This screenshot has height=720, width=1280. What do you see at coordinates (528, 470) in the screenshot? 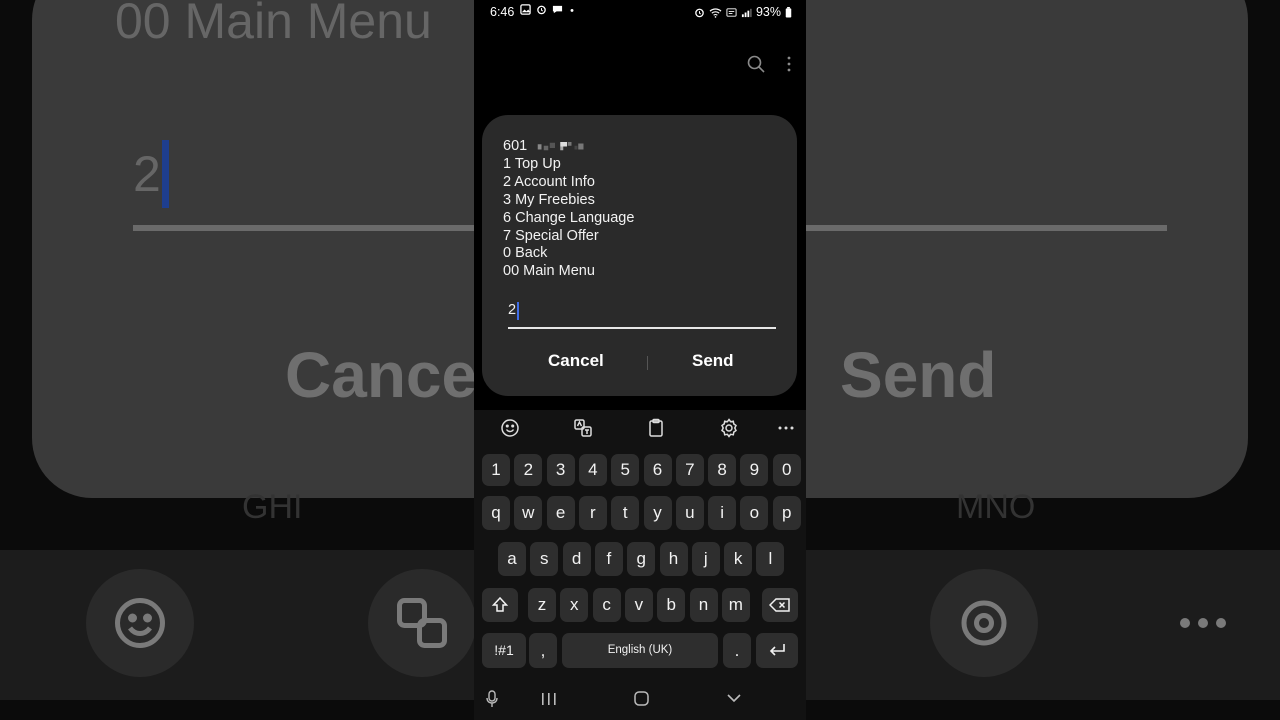
I see `number-key-2: 2` at bounding box center [528, 470].